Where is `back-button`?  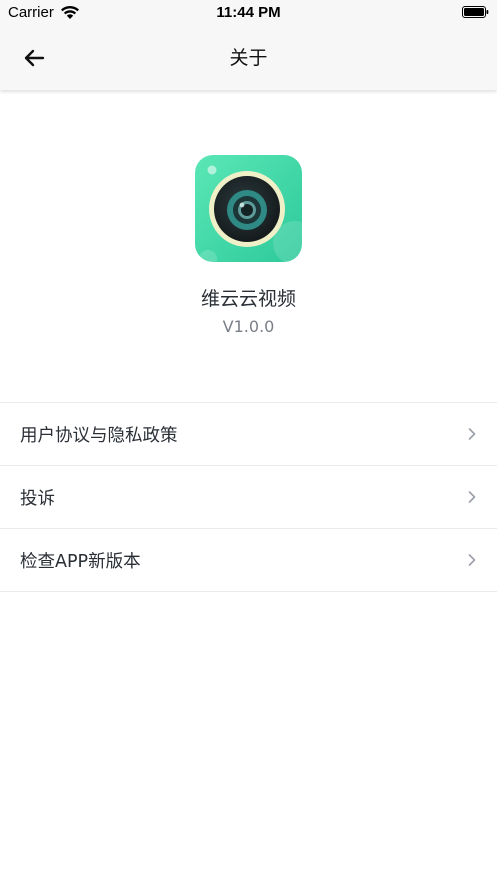 back-button is located at coordinates (34, 58).